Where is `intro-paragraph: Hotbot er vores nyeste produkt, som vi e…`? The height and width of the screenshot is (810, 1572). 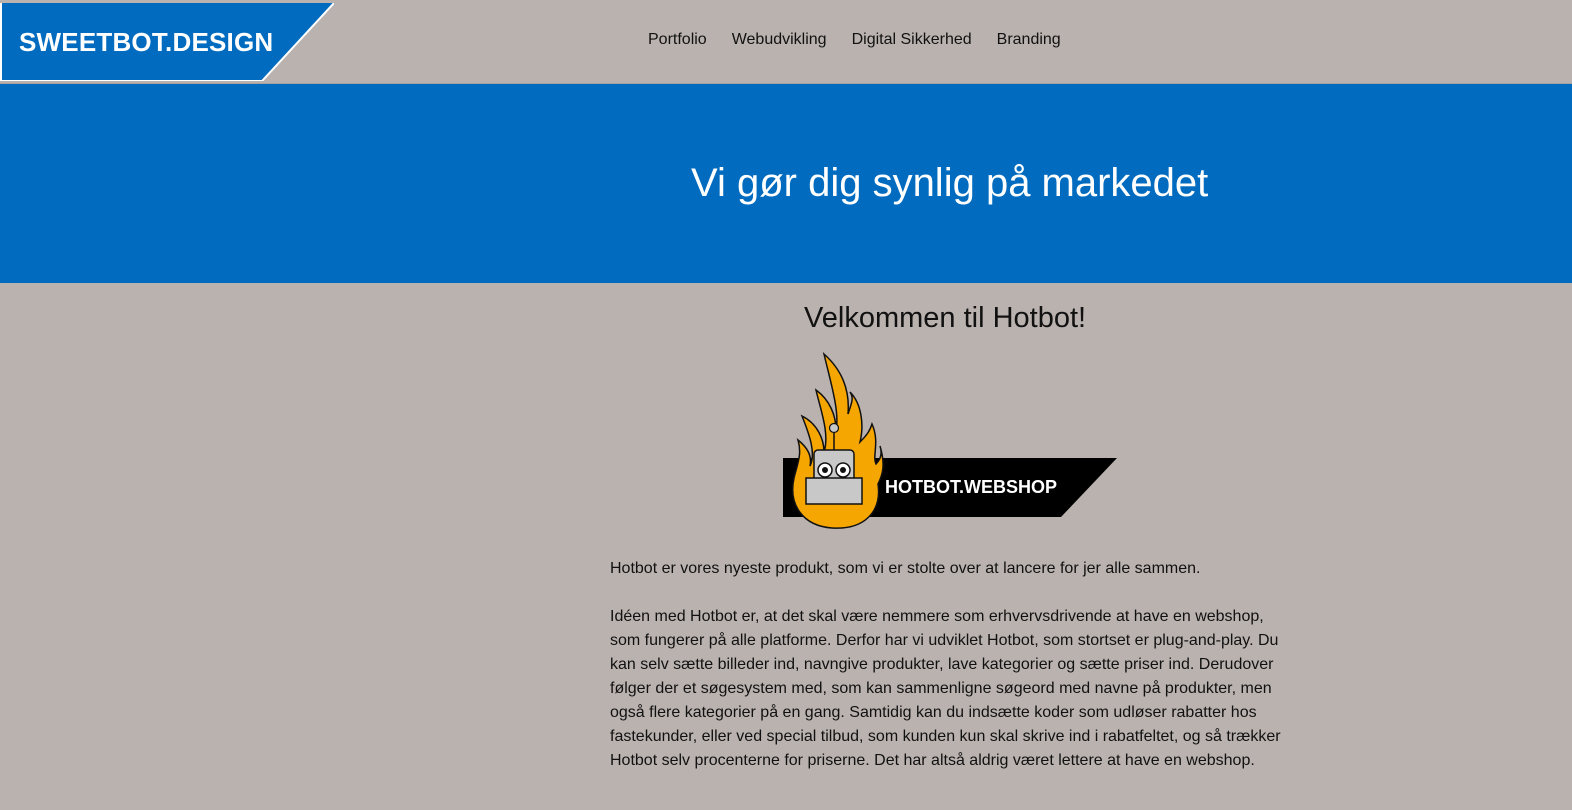
intro-paragraph: Hotbot er vores nyeste produkt, som vi e… is located at coordinates (905, 568).